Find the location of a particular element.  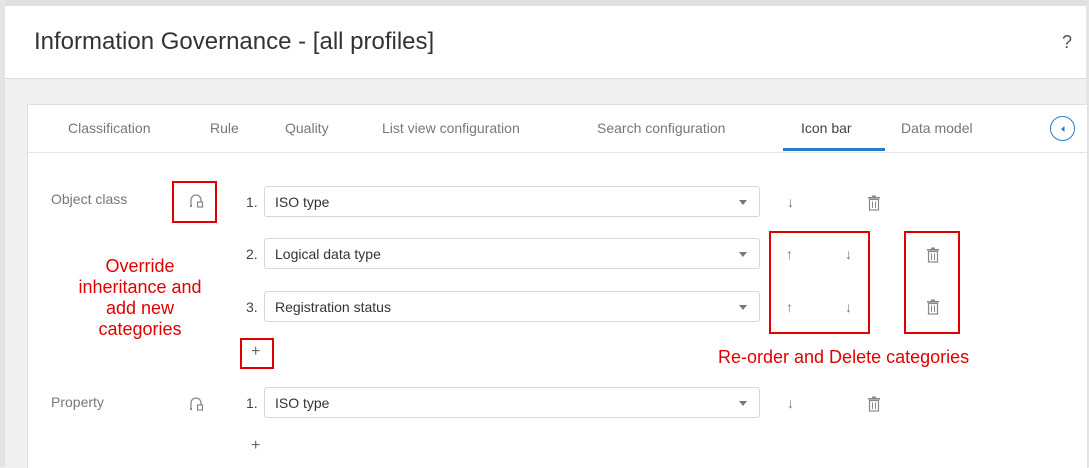

row-number: 2. is located at coordinates (252, 254).